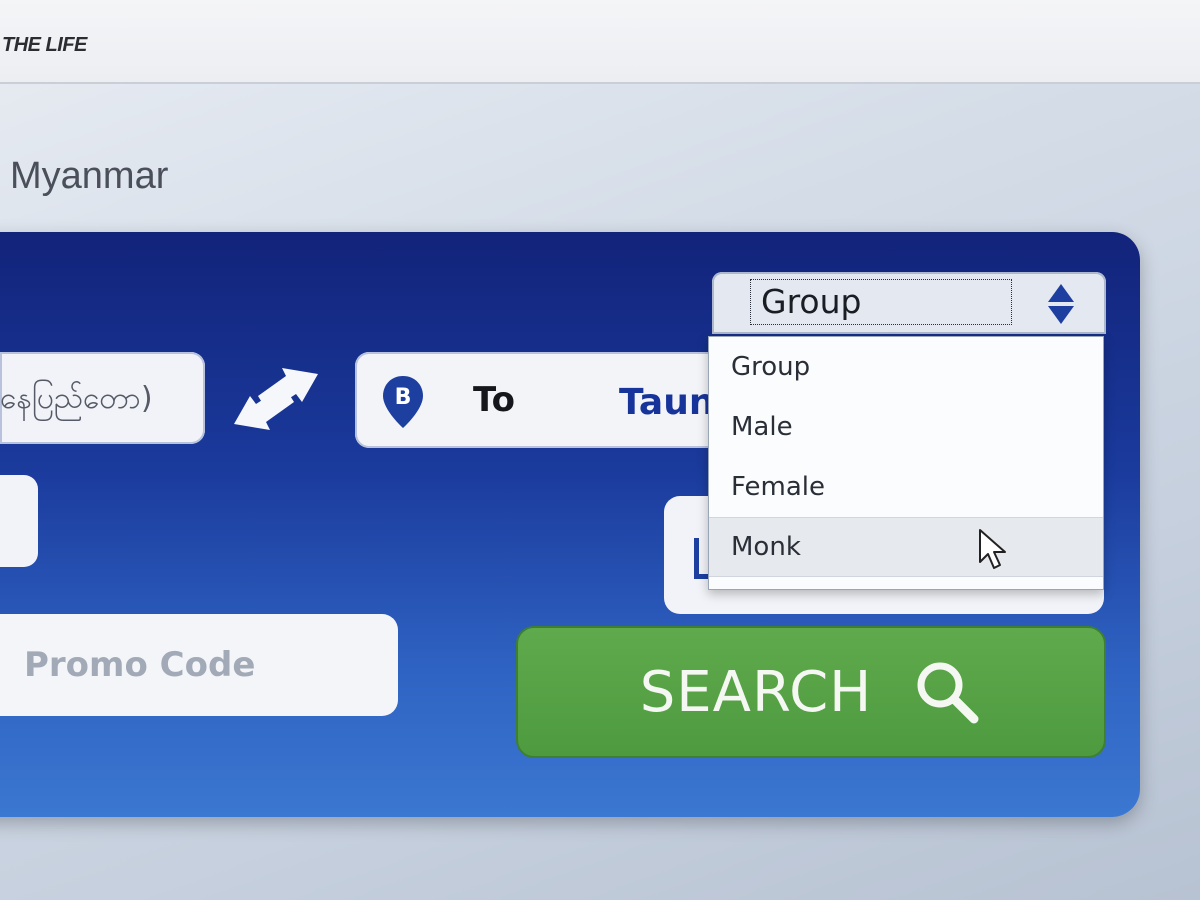 The width and height of the screenshot is (1200, 900). Describe the element at coordinates (19, 521) in the screenshot. I see `departure-date-field` at that location.